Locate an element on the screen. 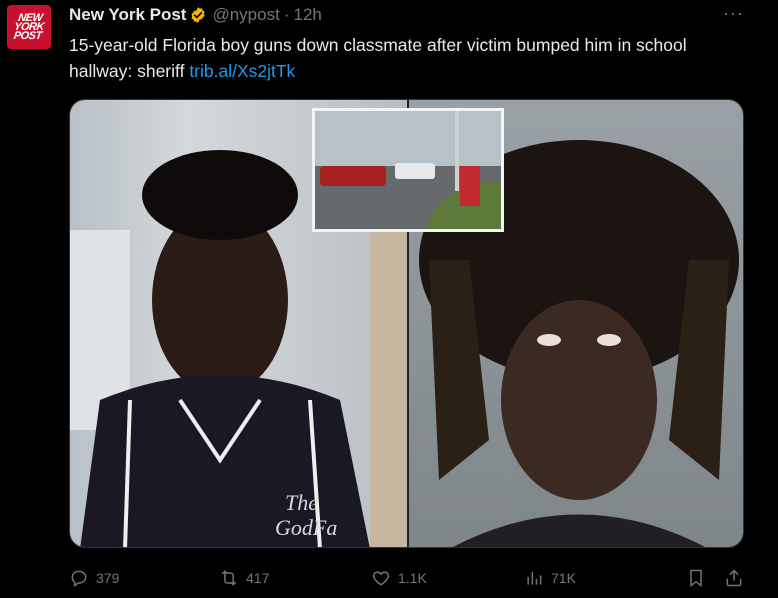 This screenshot has height=598, width=778. avatar-logo-text: NEW YORK POST is located at coordinates (28, 26).